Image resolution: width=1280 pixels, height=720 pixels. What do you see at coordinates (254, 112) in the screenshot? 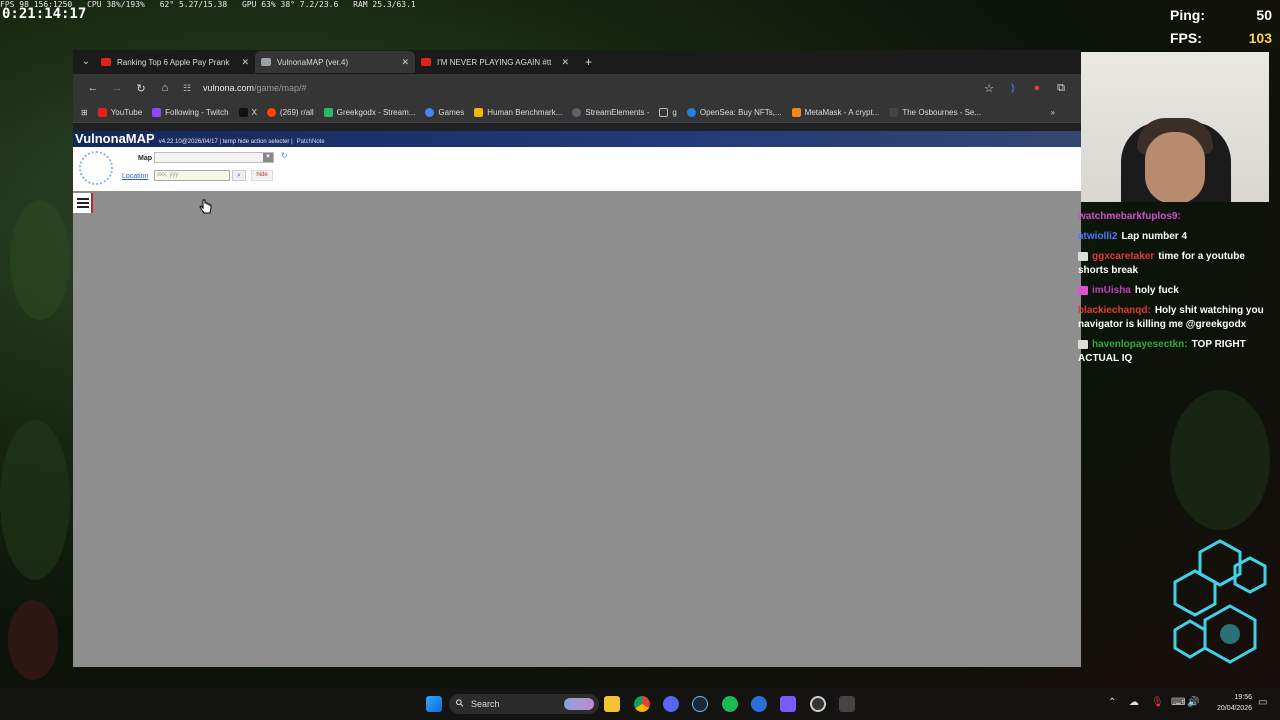
I see `bookmark-label: X` at bounding box center [254, 112].